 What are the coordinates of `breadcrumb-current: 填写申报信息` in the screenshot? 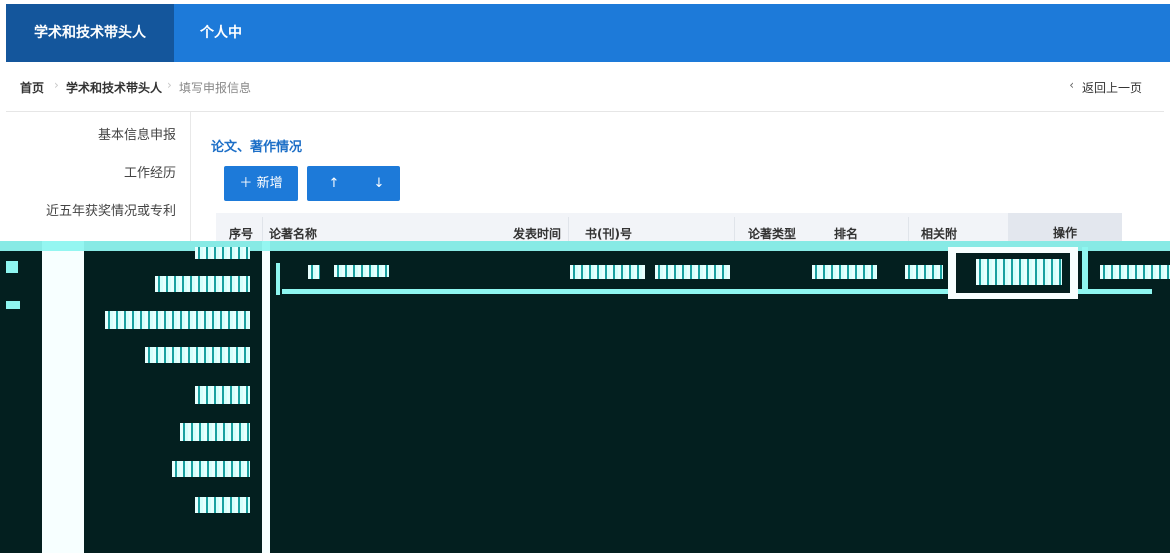 It's located at (215, 88).